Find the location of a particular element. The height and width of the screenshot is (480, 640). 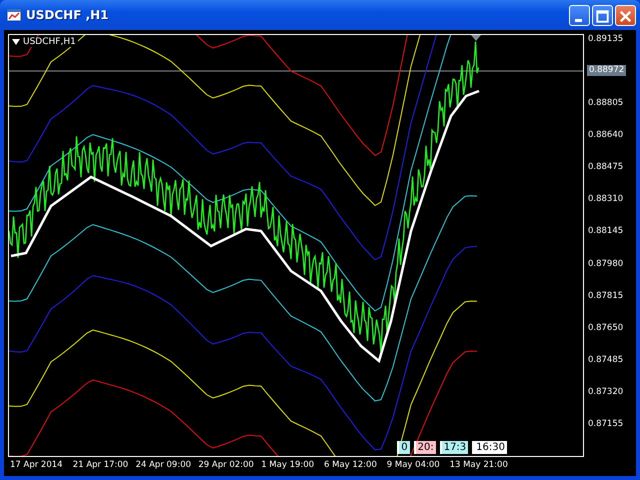

time-label: 13 May 21:00 is located at coordinates (479, 465).